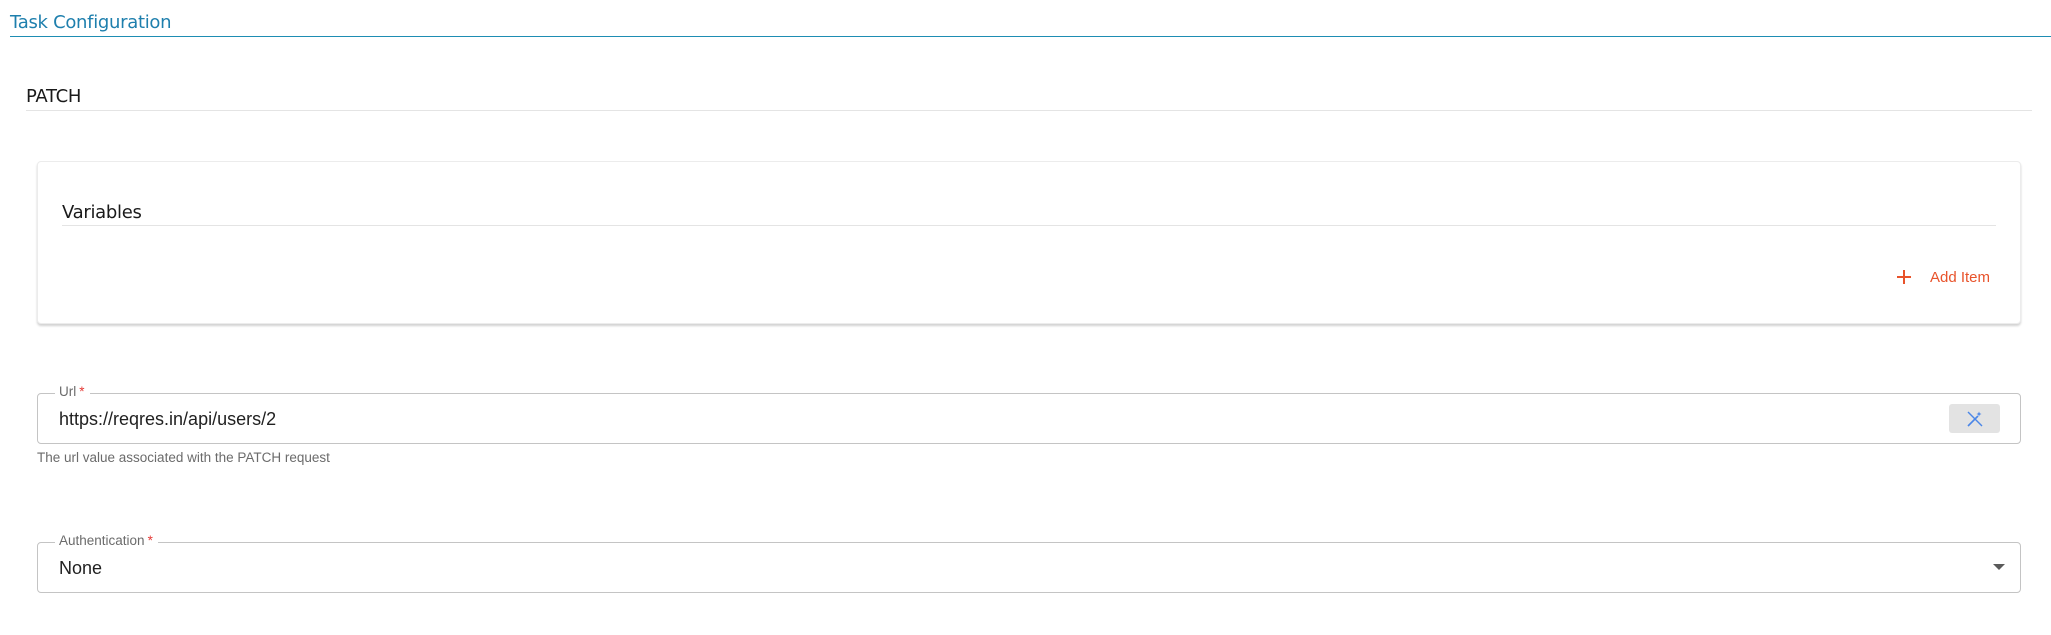 The width and height of the screenshot is (2051, 635). What do you see at coordinates (1029, 214) in the screenshot?
I see `variables-header: Variables` at bounding box center [1029, 214].